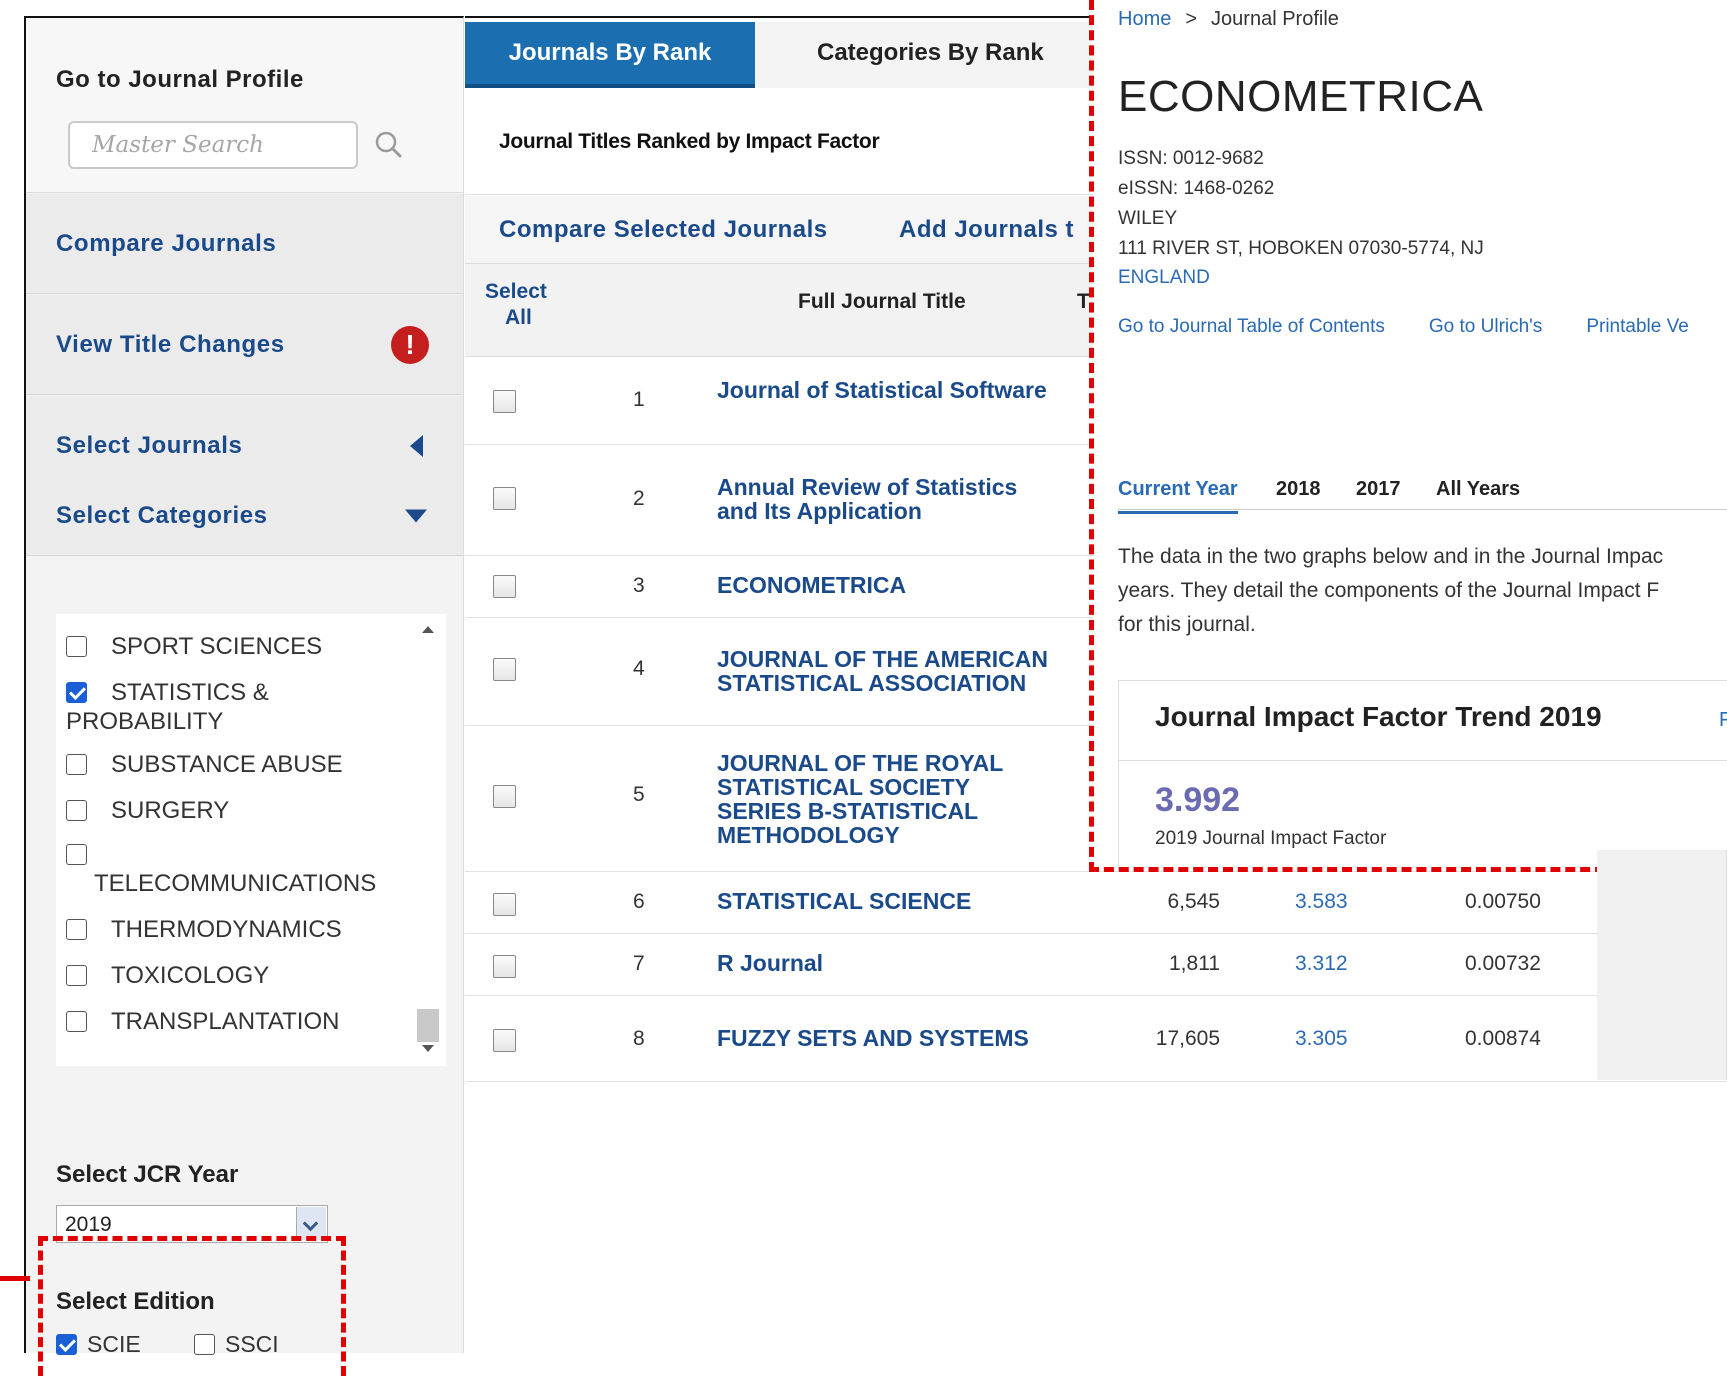 This screenshot has width=1727, height=1376. Describe the element at coordinates (1422, 509) in the screenshot. I see `tab-divider` at that location.